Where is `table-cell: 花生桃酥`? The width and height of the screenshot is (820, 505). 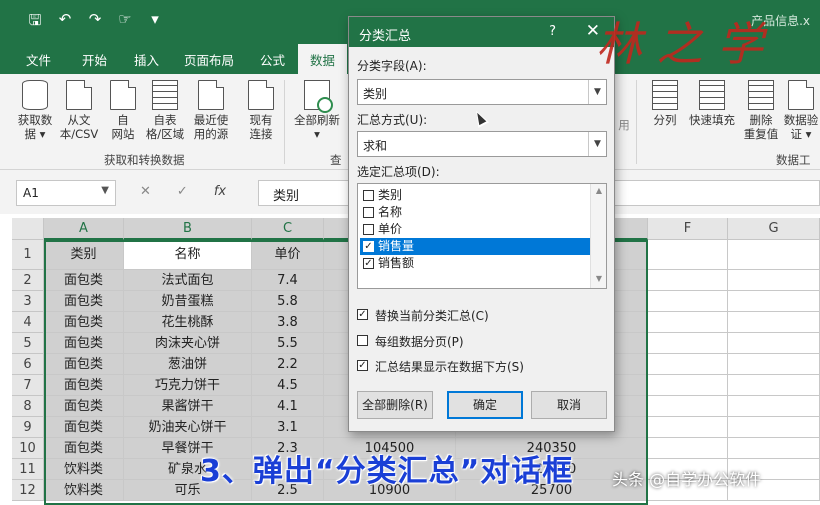 table-cell: 花生桃酥 is located at coordinates (188, 322).